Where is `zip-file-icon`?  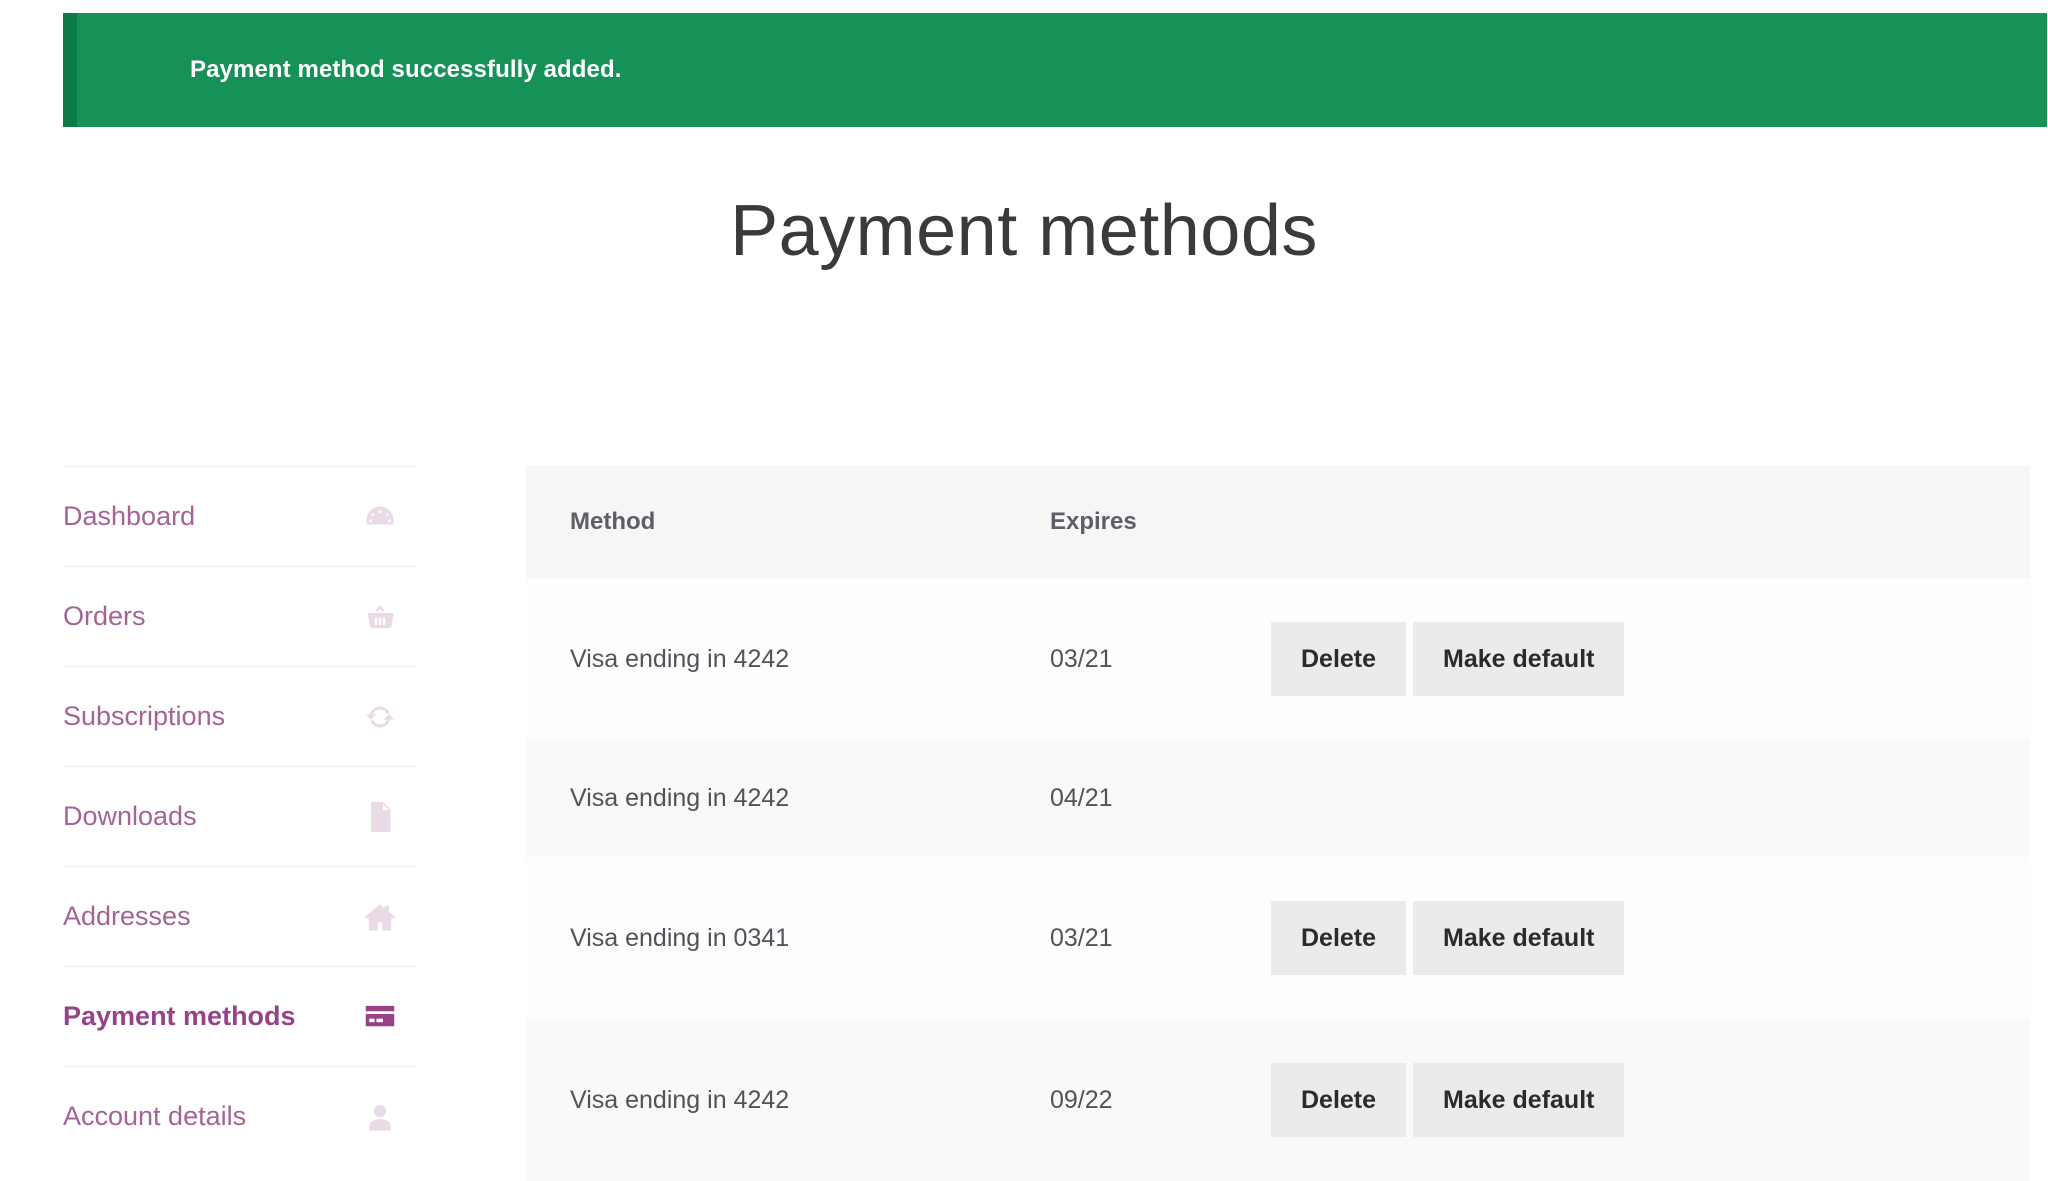 zip-file-icon is located at coordinates (380, 817).